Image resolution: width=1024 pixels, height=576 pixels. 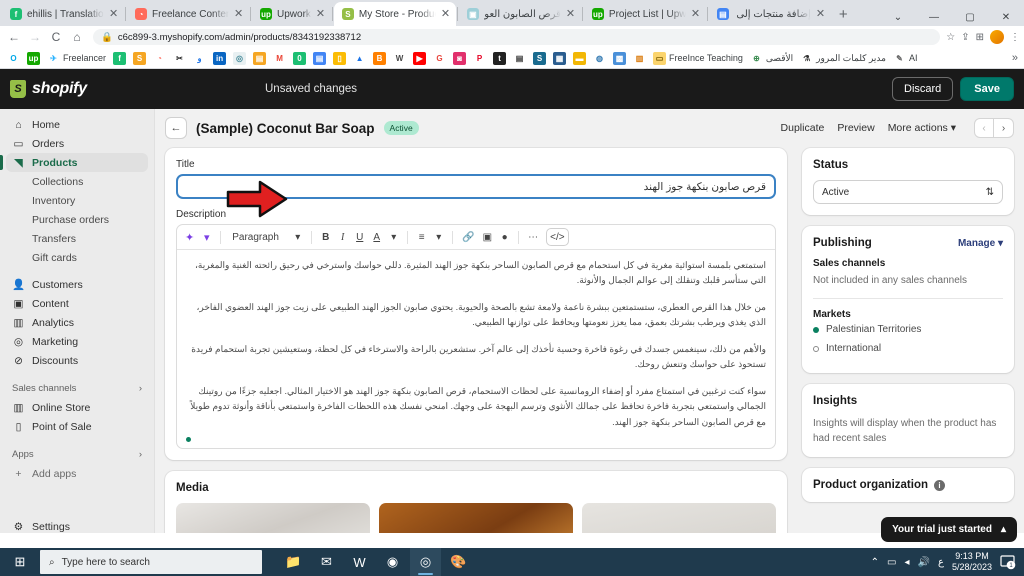 What do you see at coordinates (939, 485) in the screenshot?
I see `info-icon: i` at bounding box center [939, 485].